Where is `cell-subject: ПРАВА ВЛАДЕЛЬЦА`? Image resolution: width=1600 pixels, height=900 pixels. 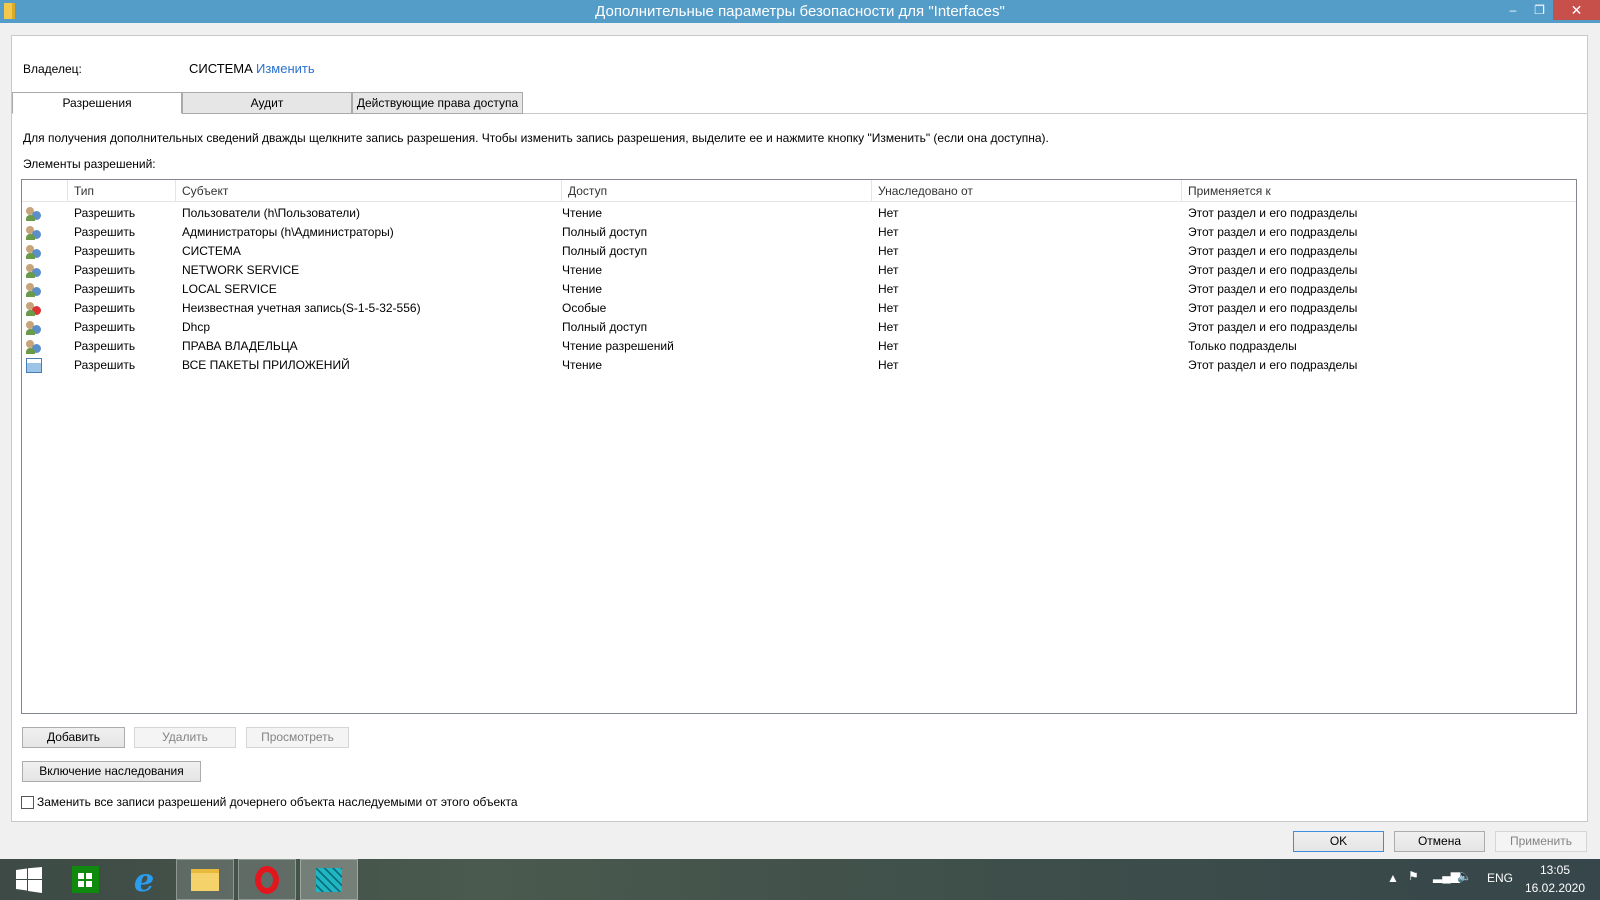
cell-subject: ПРАВА ВЛАДЕЛЬЦА is located at coordinates (240, 346).